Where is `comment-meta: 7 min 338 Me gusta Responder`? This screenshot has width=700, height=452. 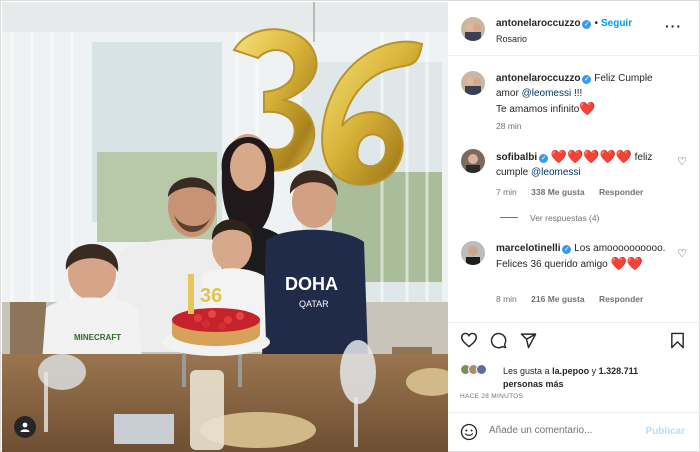 comment-meta: 7 min 338 Me gusta Responder is located at coordinates (575, 192).